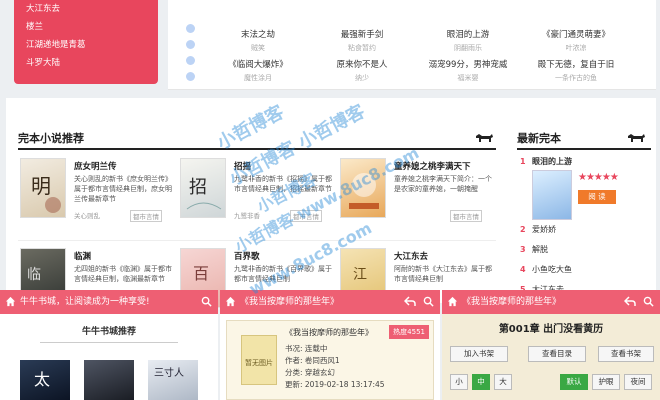 The width and height of the screenshot is (660, 400). What do you see at coordinates (540, 249) in the screenshot?
I see `latest-title: 解脱` at bounding box center [540, 249].